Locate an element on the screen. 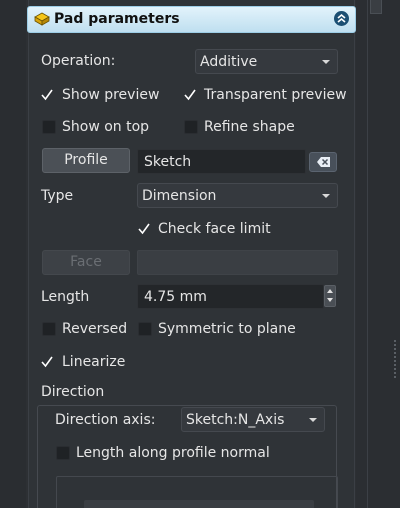 The height and width of the screenshot is (508, 400). length-along-normal-label: Length along profile normal is located at coordinates (173, 453).